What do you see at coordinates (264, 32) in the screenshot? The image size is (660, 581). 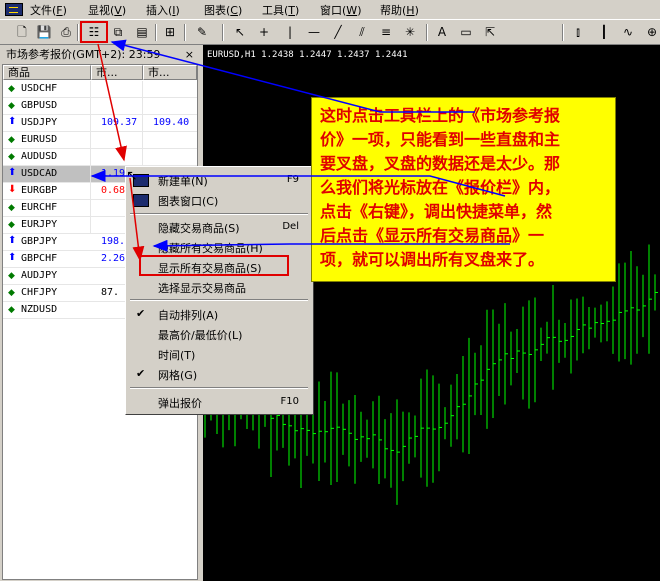 I see `crosshair-icon: +` at bounding box center [264, 32].